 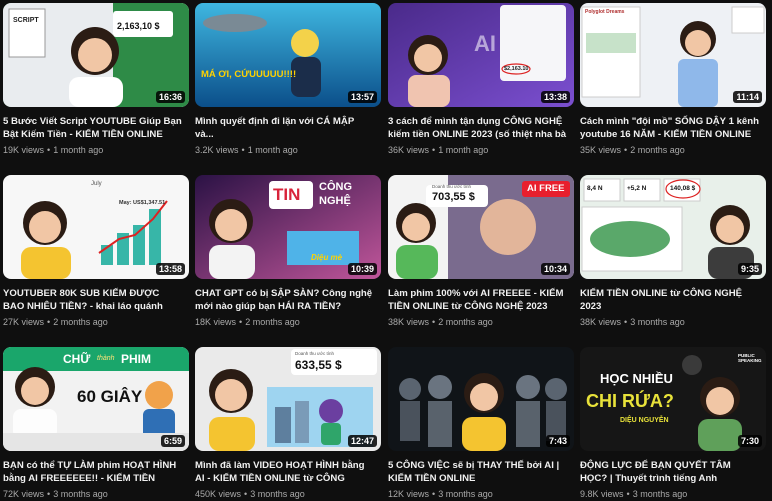 I want to click on video-views: 72K views, so click(x=24, y=494).